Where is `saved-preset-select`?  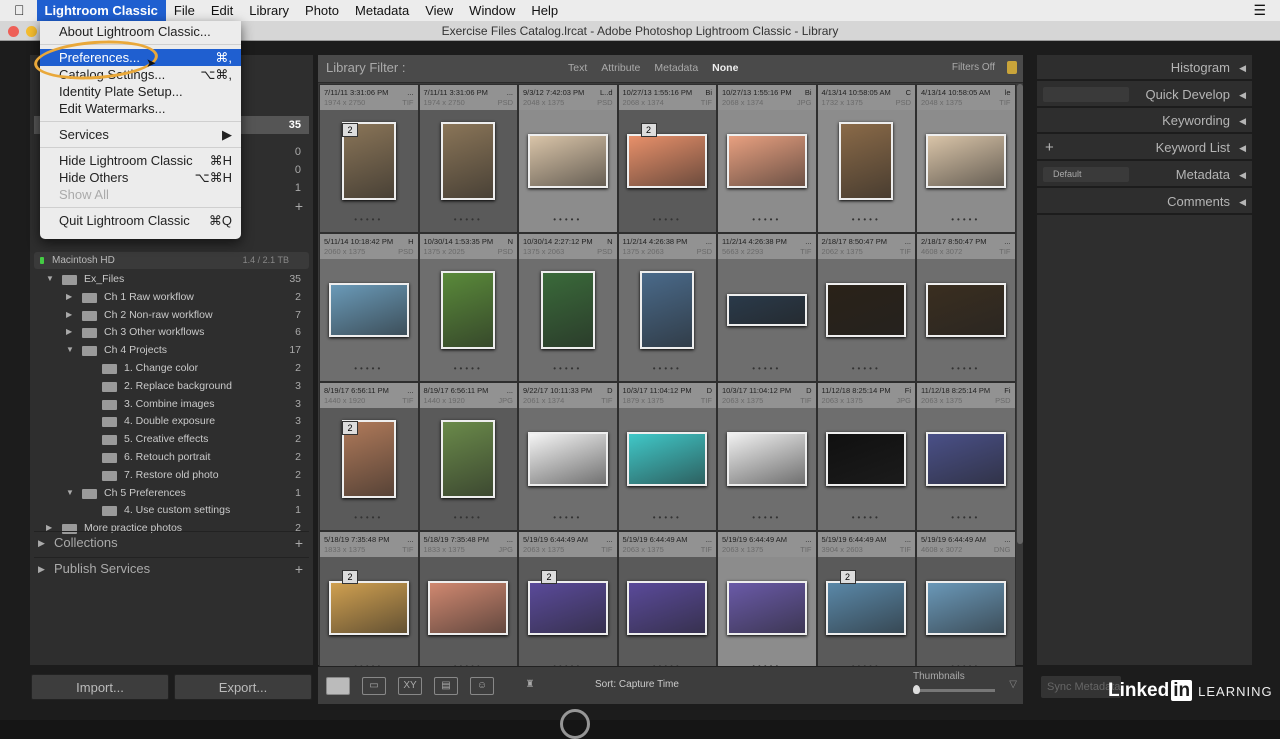 saved-preset-select is located at coordinates (1086, 94).